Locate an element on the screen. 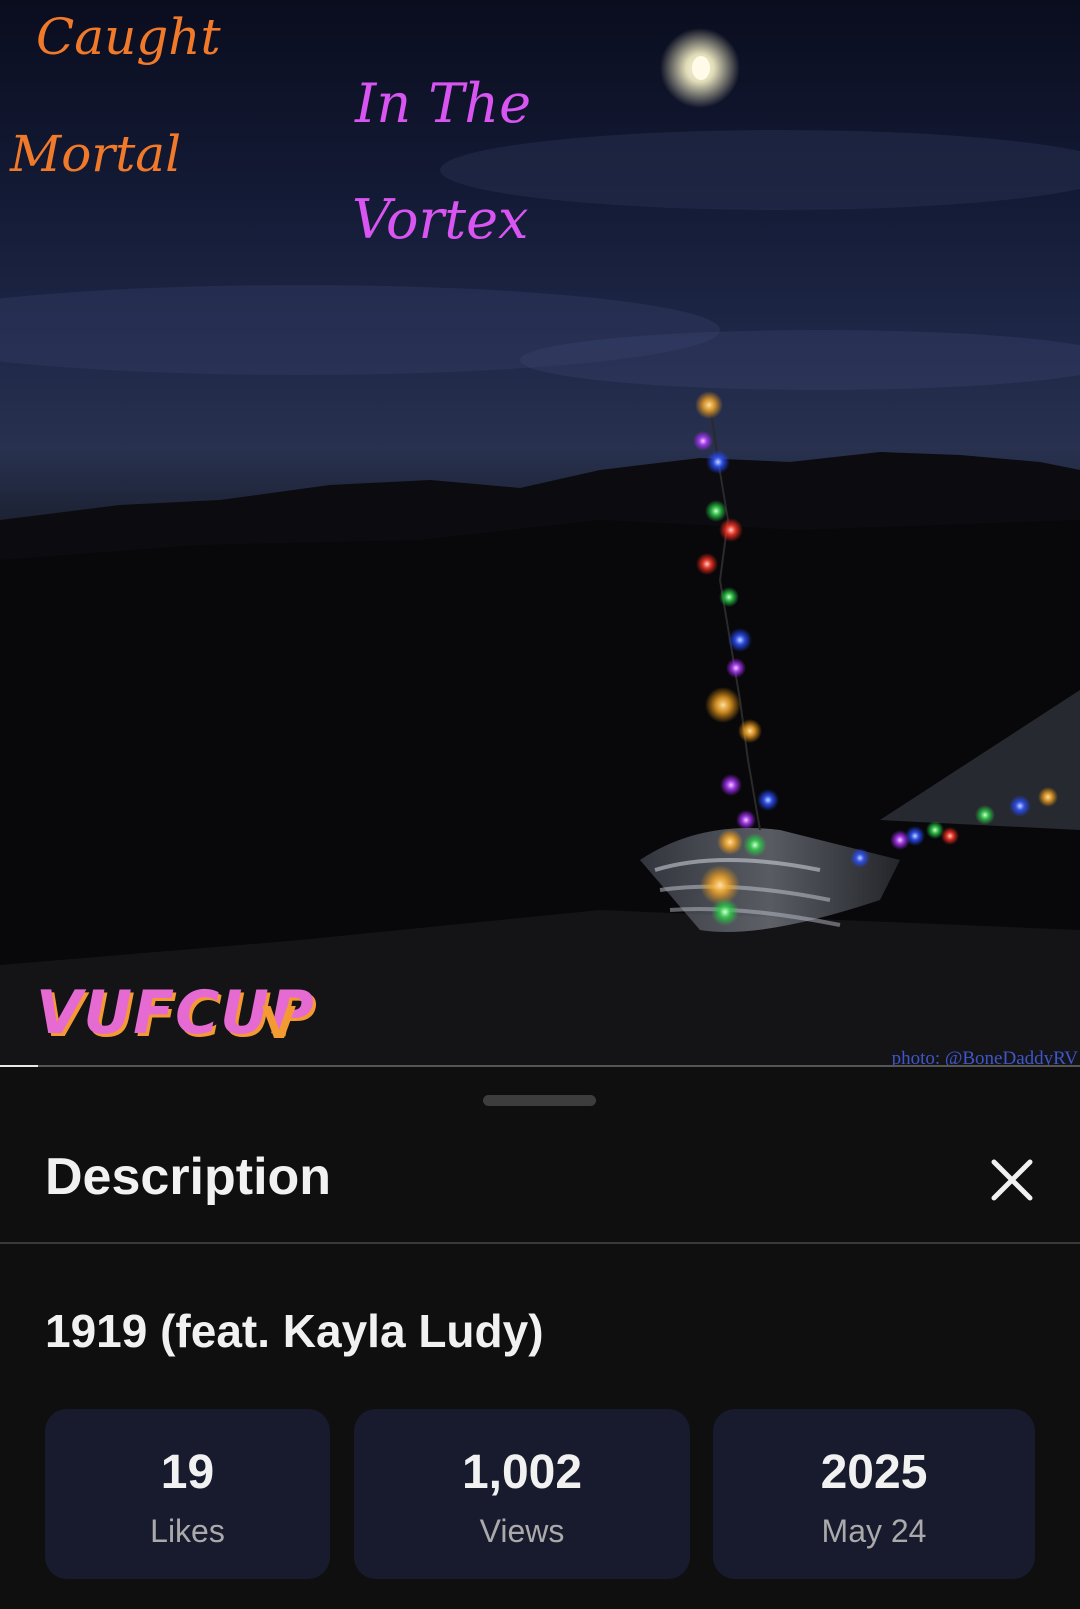 The height and width of the screenshot is (1609, 1080). sheet-divider is located at coordinates (540, 1243).